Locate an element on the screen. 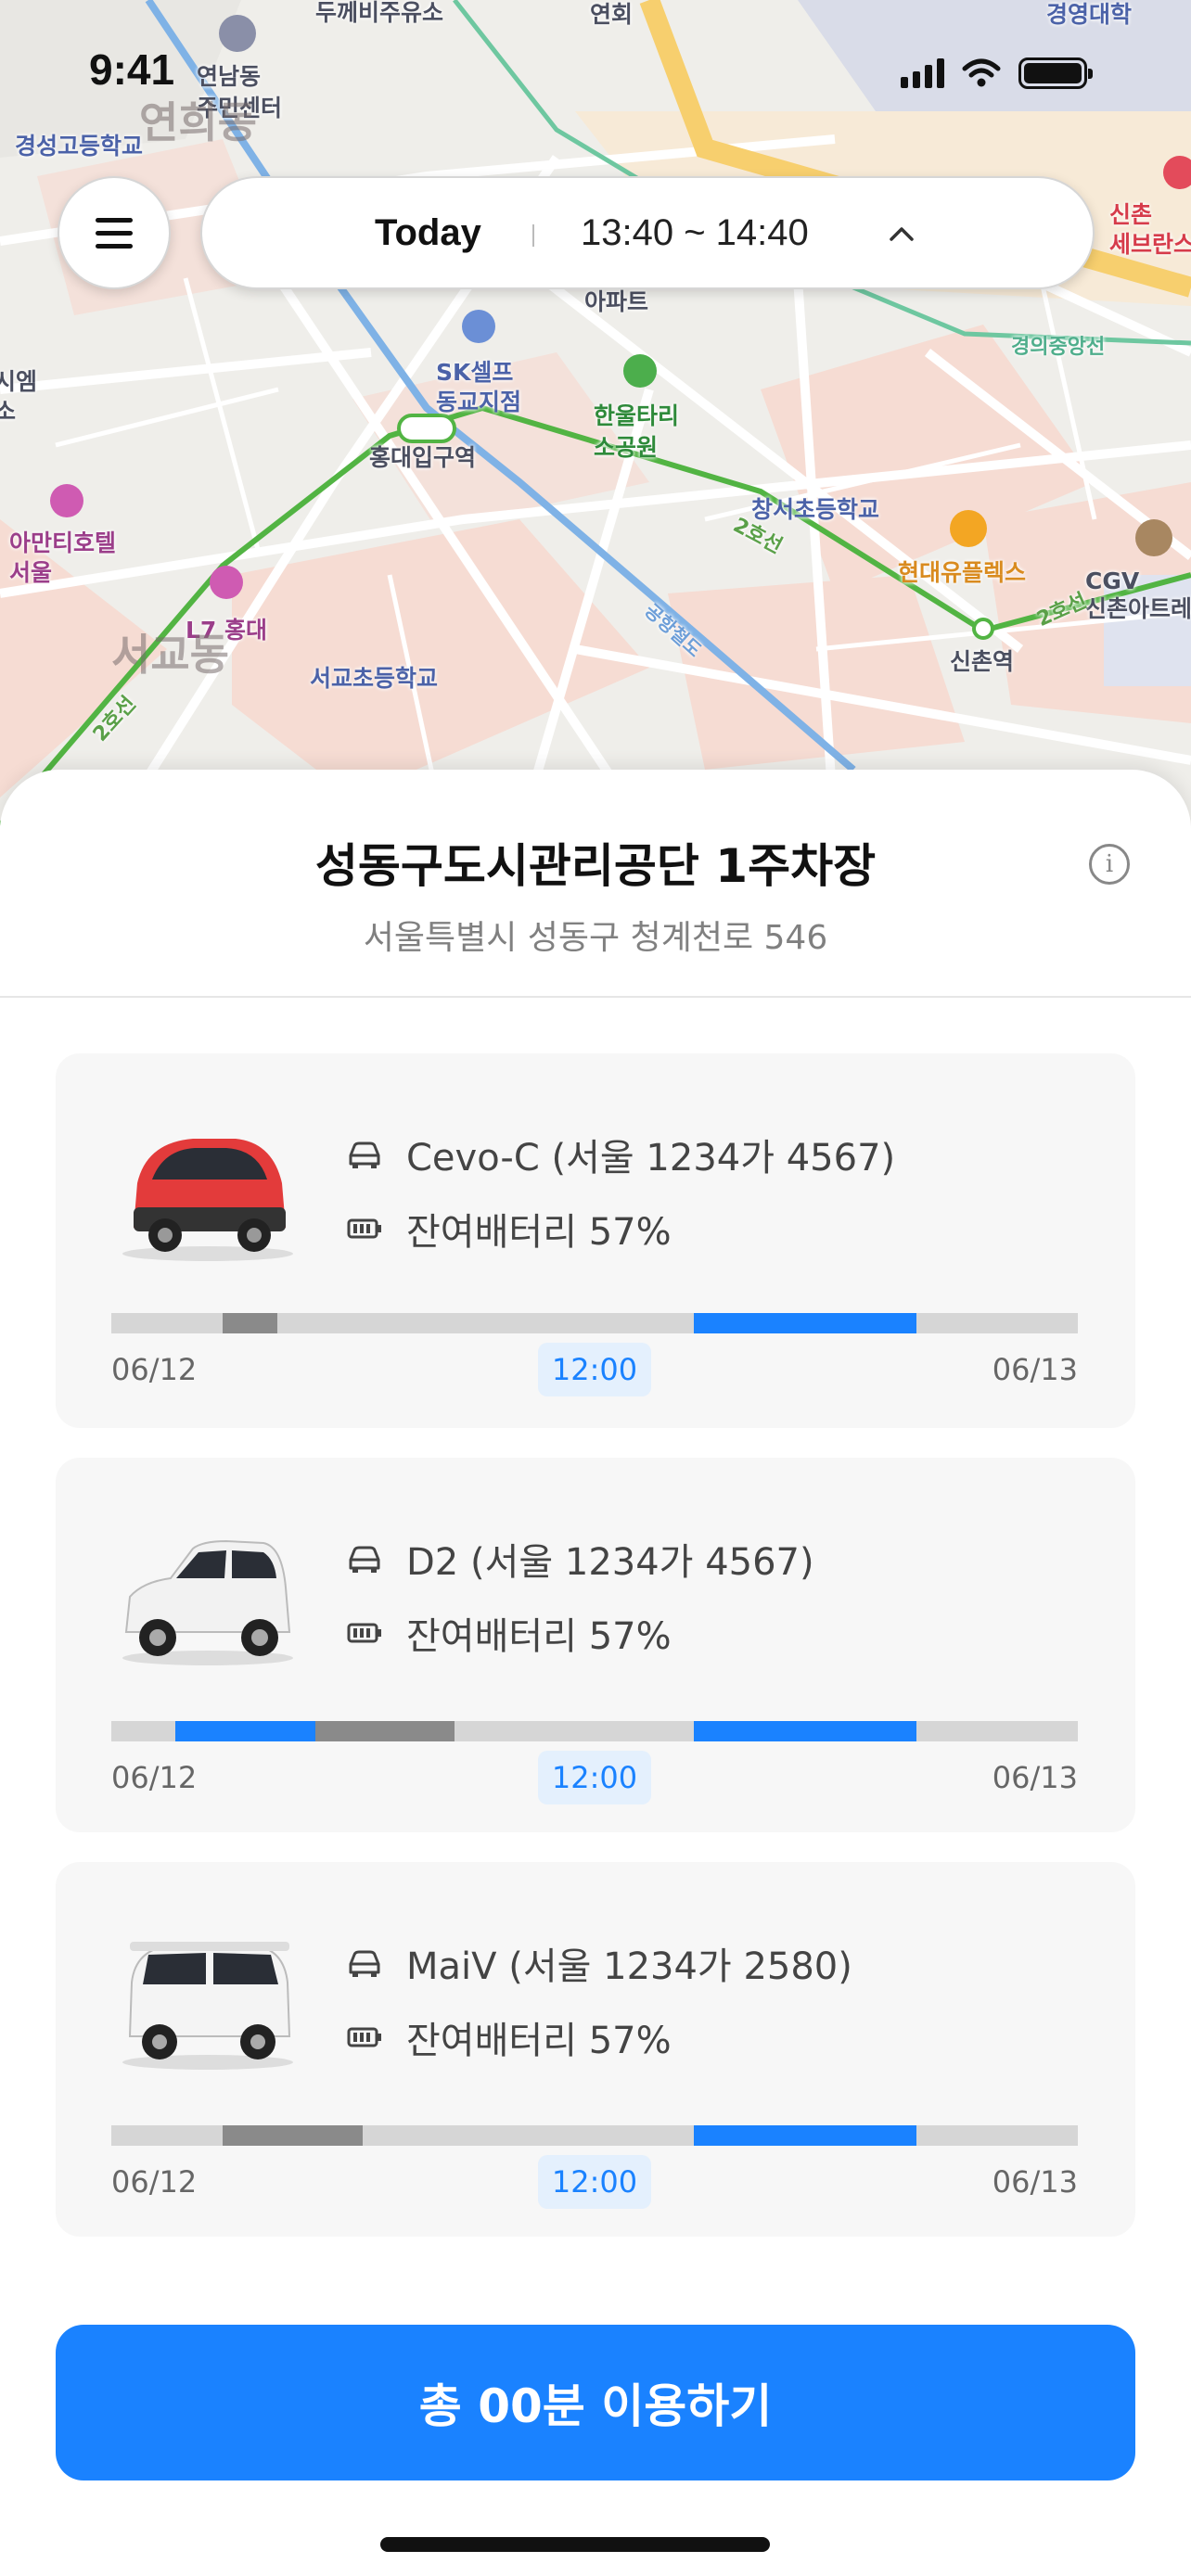 The width and height of the screenshot is (1191, 2576). map-label: 경의중앙선 is located at coordinates (1058, 348).